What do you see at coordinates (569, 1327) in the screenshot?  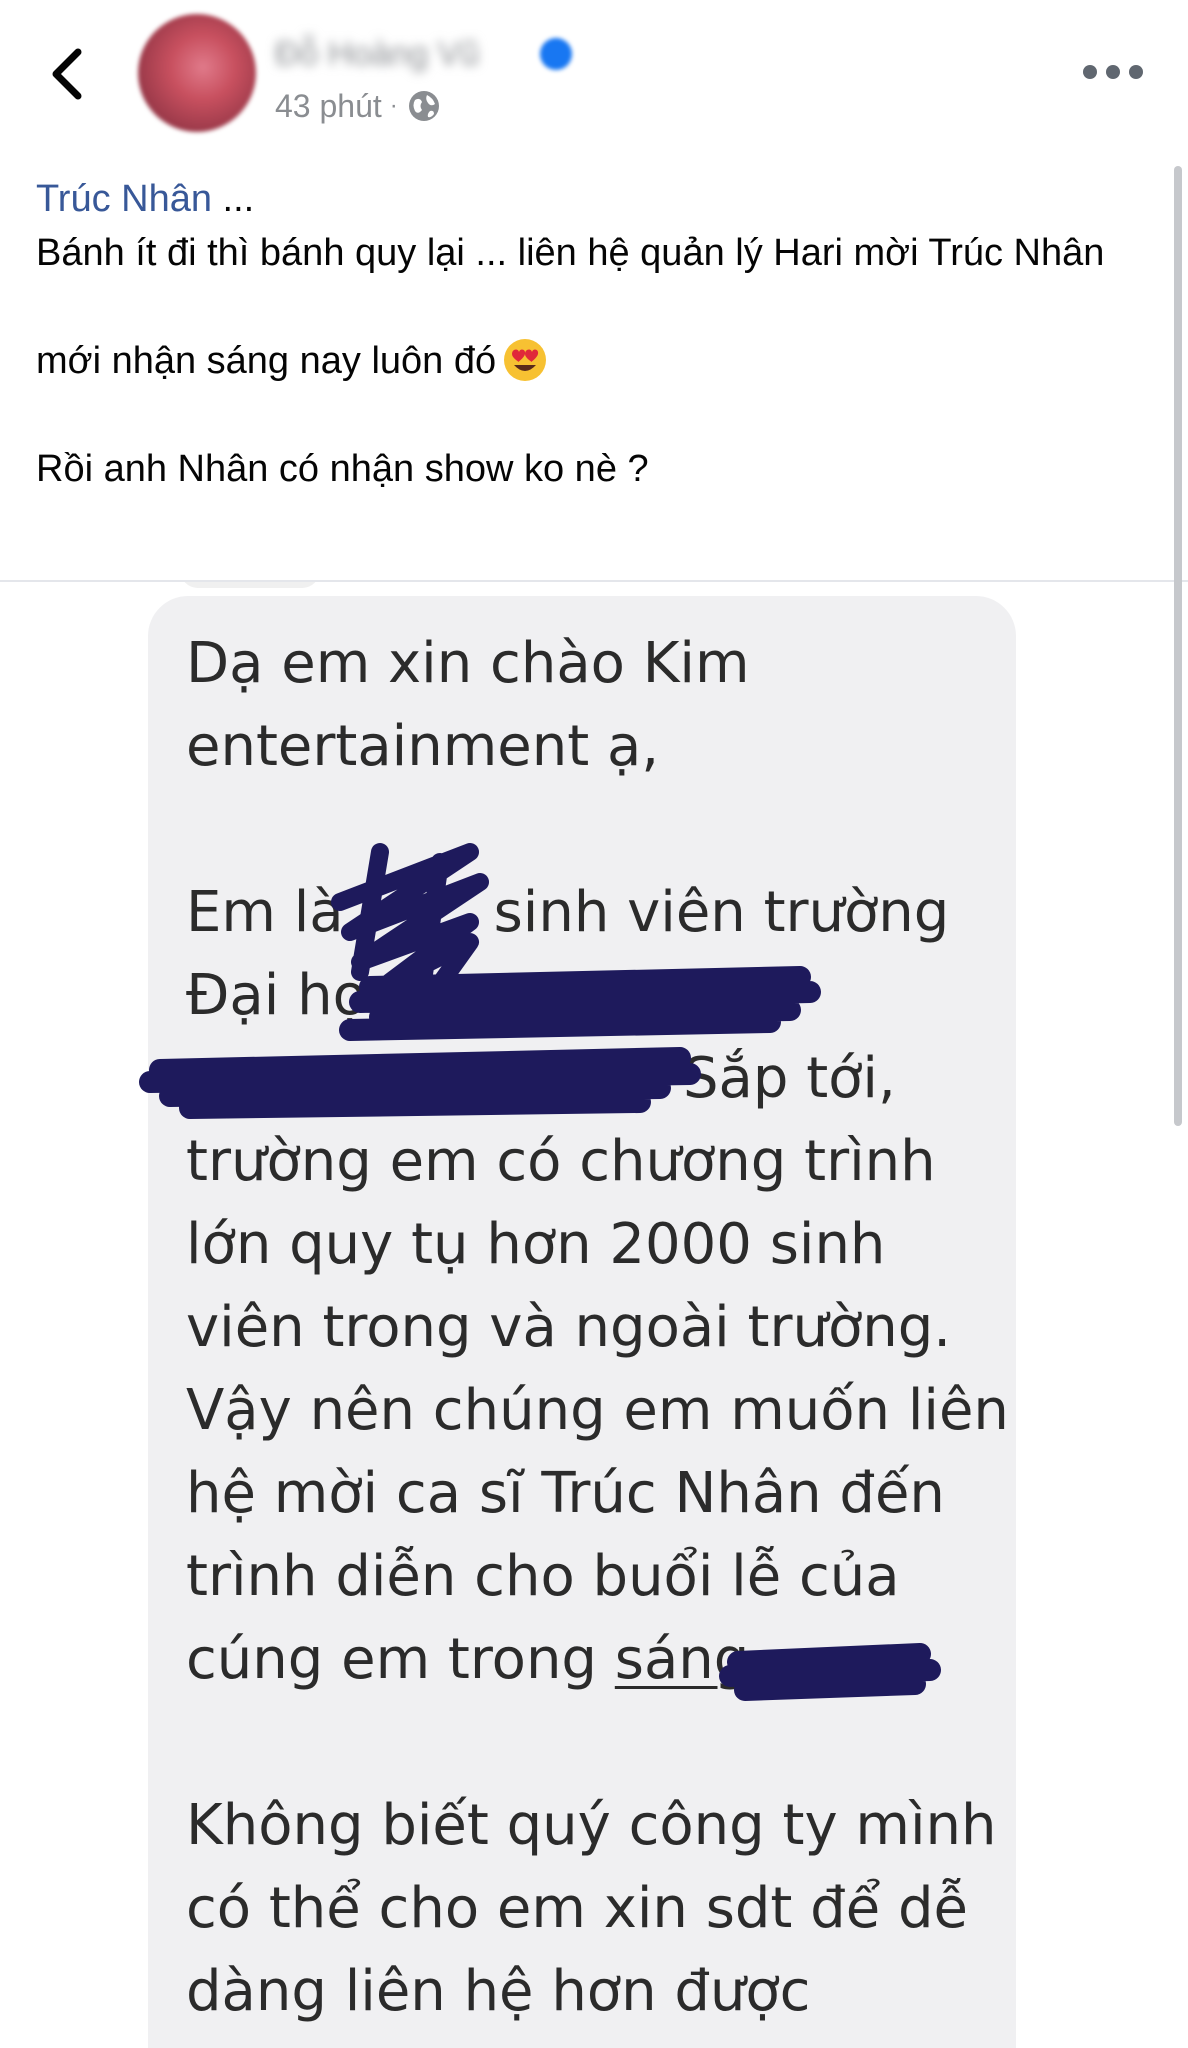 I see `message-line: viên trong và ngoài trường.` at bounding box center [569, 1327].